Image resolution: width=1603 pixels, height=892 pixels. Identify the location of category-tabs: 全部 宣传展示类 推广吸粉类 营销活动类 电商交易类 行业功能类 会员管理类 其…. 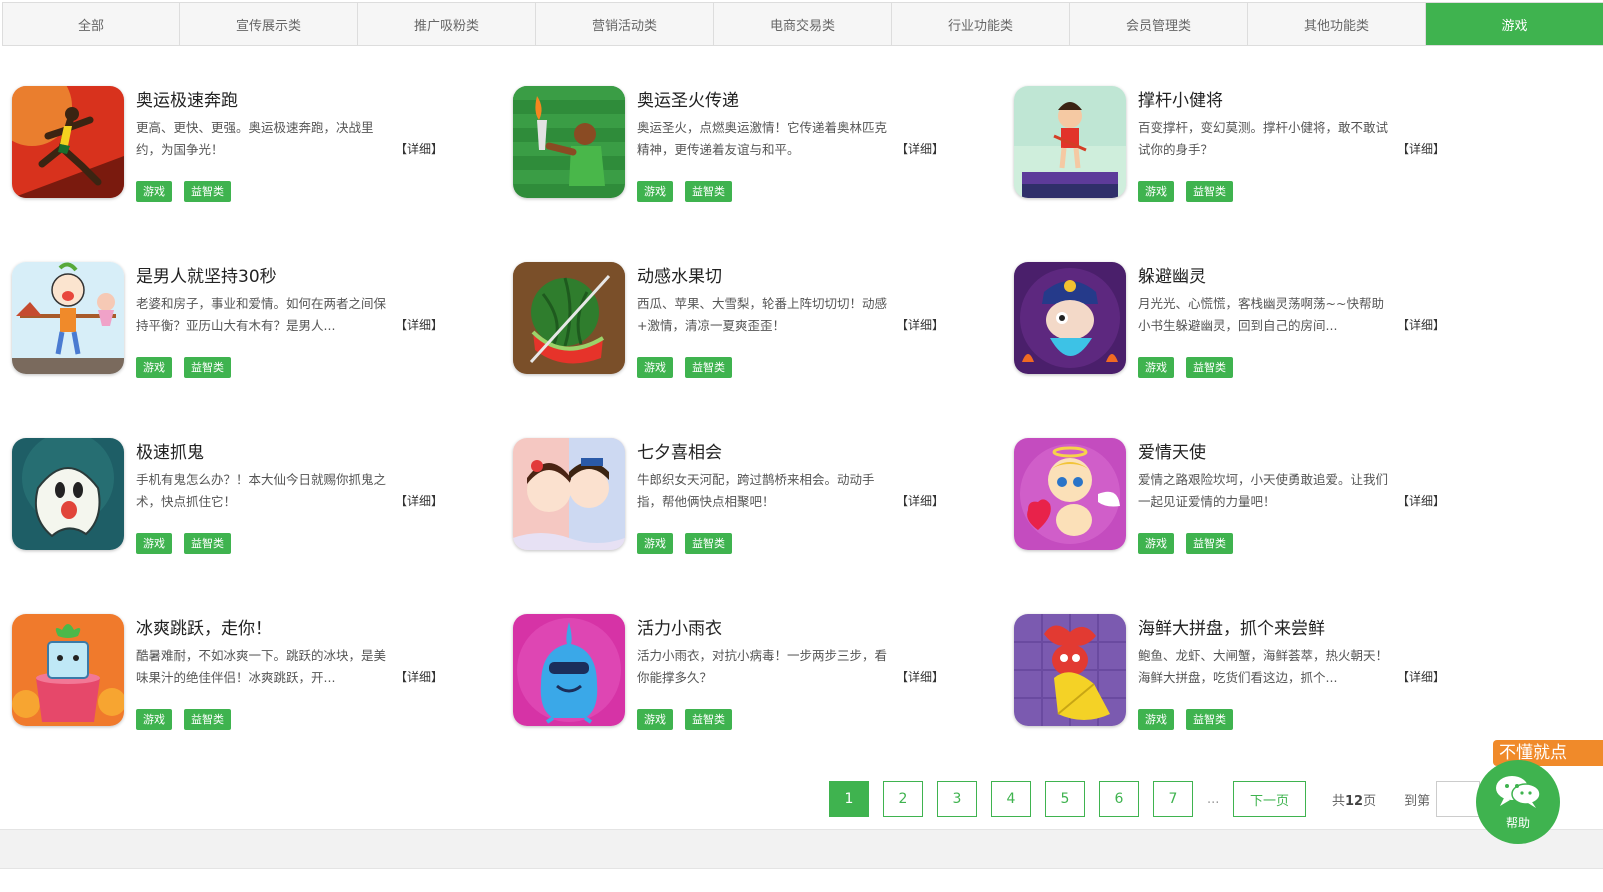
(802, 24).